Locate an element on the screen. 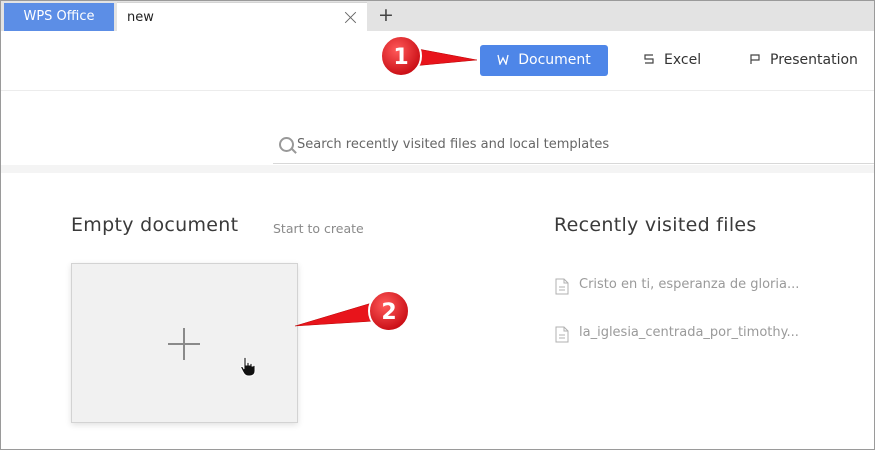  new-blank-document-card is located at coordinates (184, 343).